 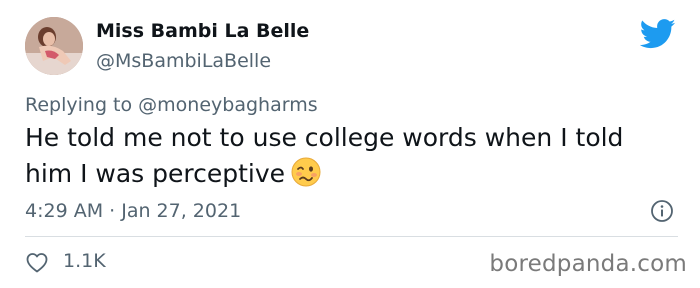 What do you see at coordinates (662, 211) in the screenshot?
I see `info-icon` at bounding box center [662, 211].